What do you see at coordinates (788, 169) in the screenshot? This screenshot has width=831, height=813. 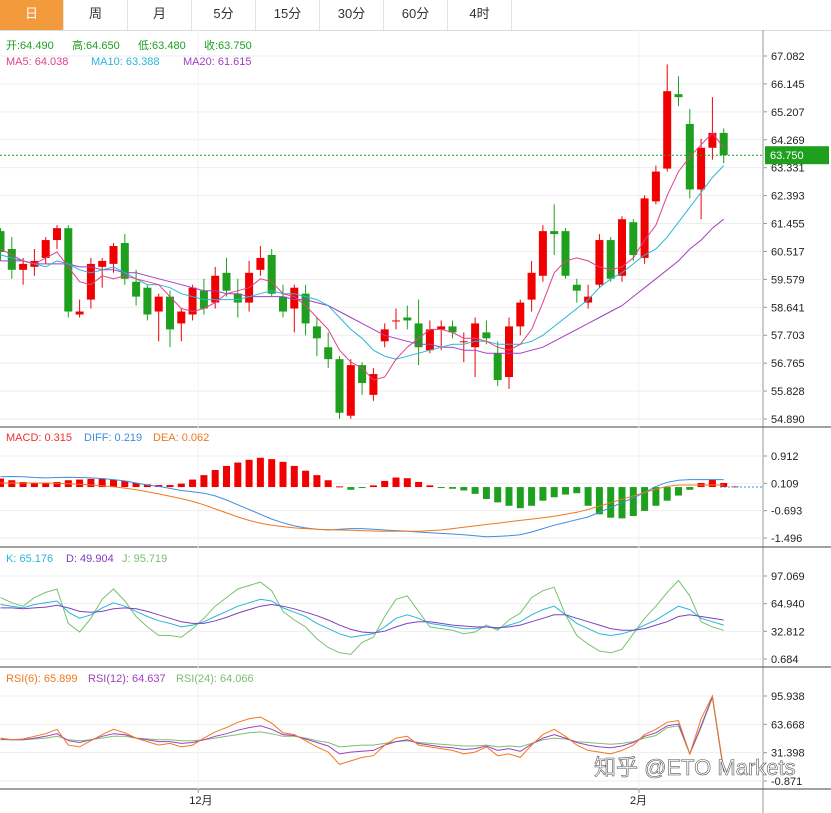 I see `price-tick-label: 63.331` at bounding box center [788, 169].